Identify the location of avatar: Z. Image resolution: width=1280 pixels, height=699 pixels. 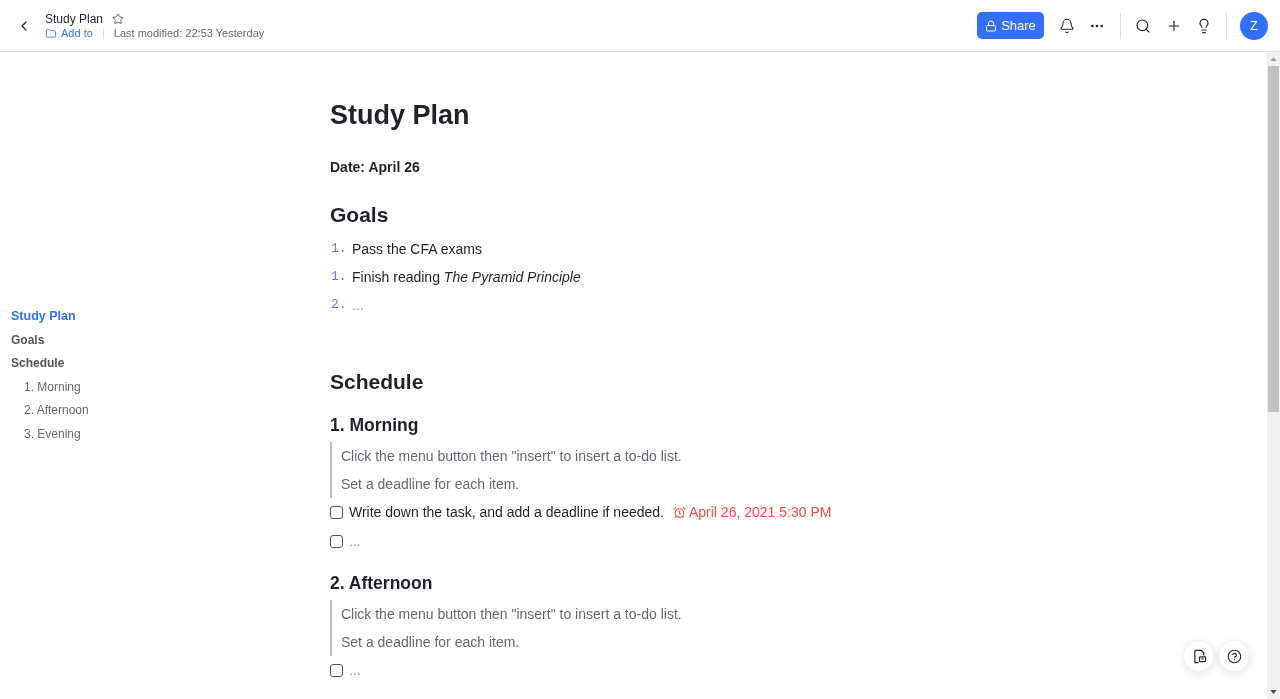
(1254, 25).